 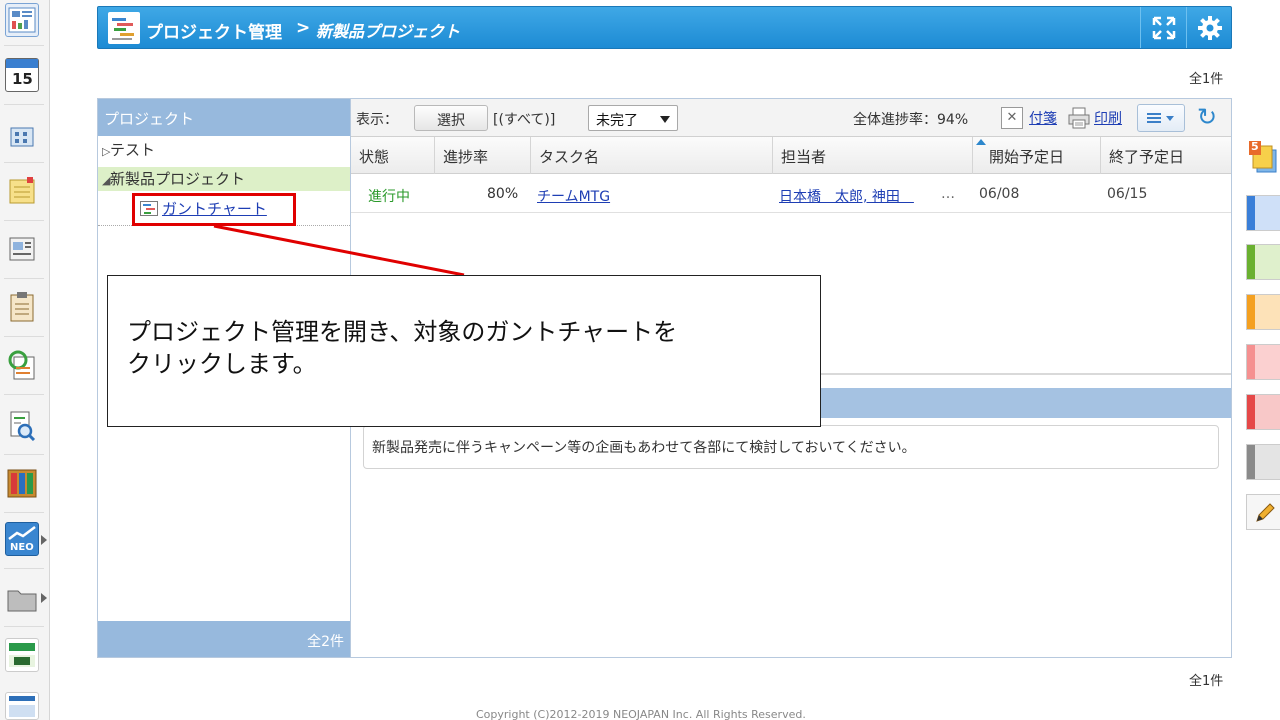 What do you see at coordinates (222, 364) in the screenshot?
I see `callout-line-2: クリックします。` at bounding box center [222, 364].